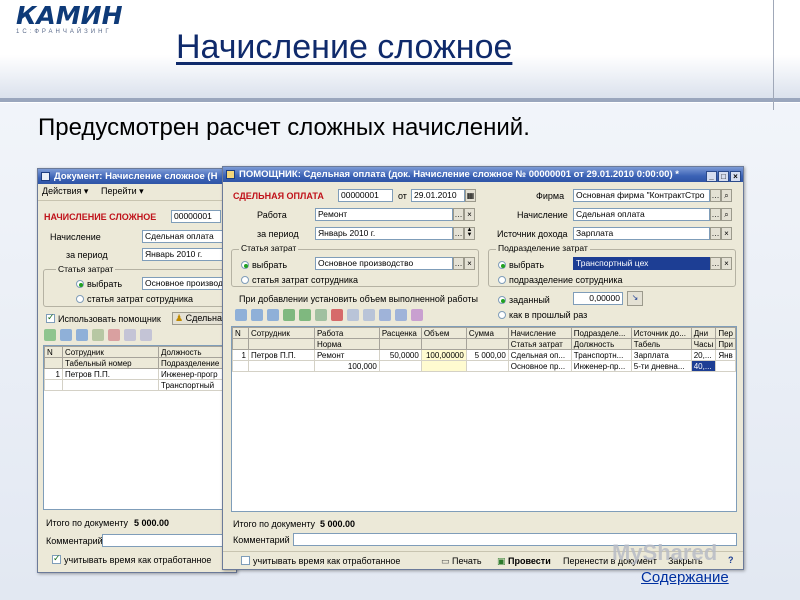 Image resolution: width=800 pixels, height=600 pixels. I want to click on date-field: 29.01.2010, so click(438, 195).